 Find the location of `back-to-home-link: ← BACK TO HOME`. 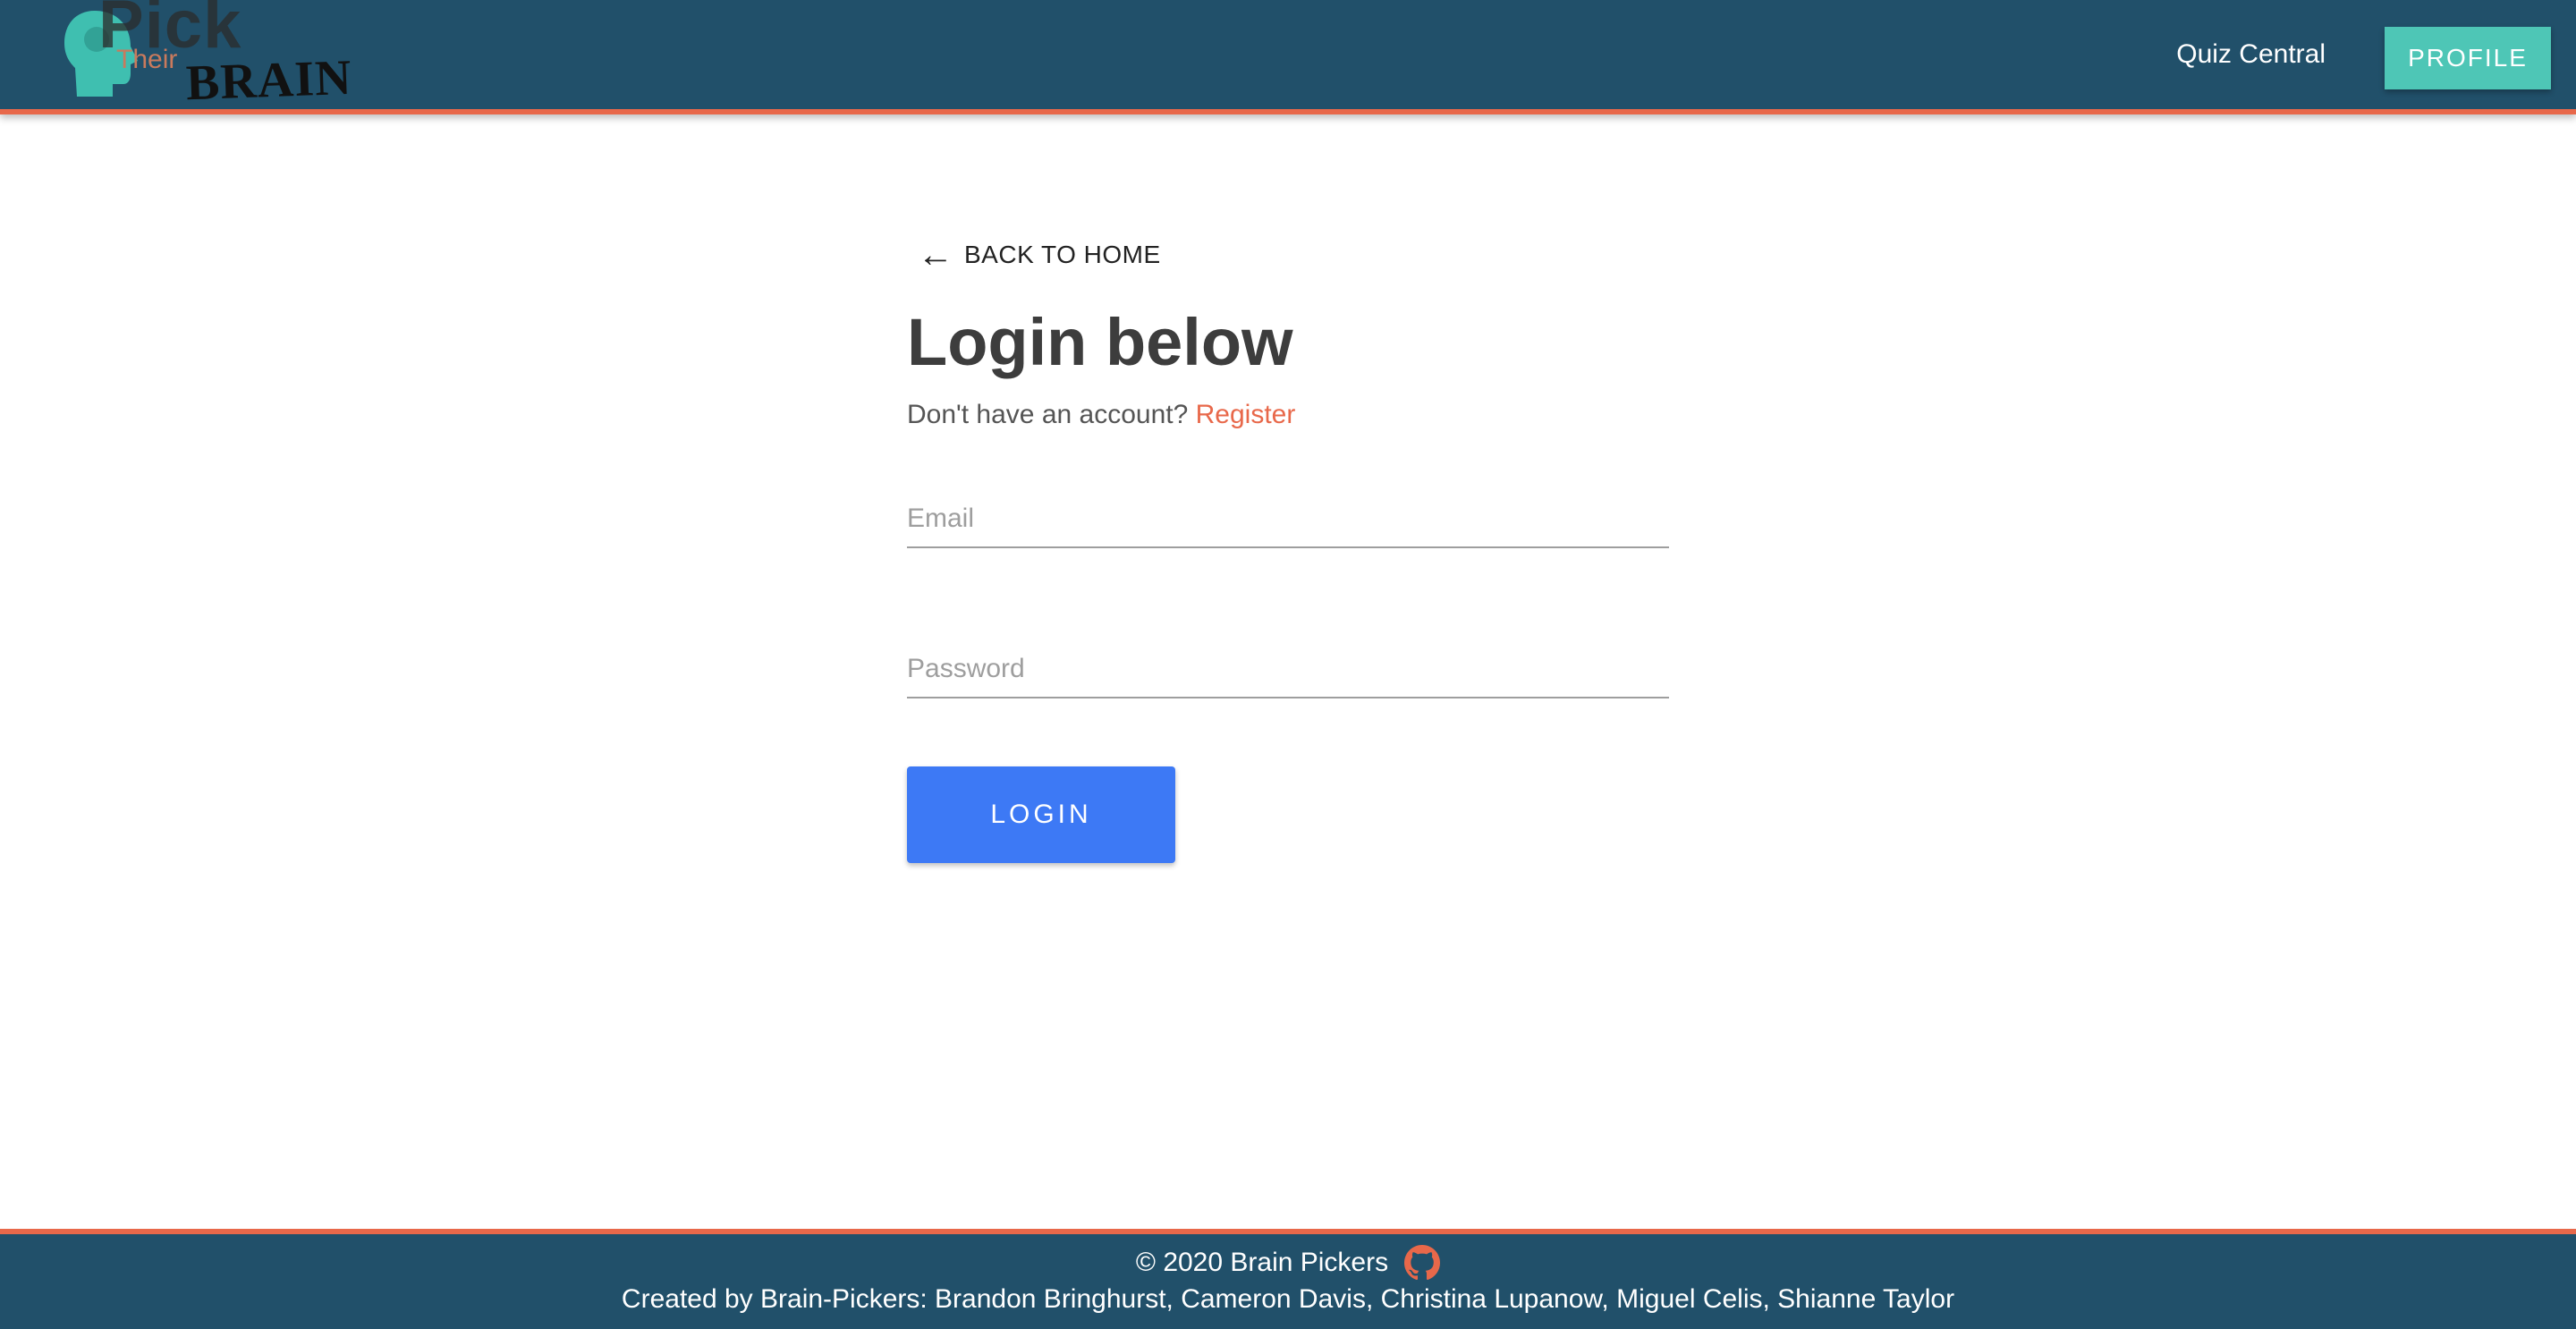

back-to-home-link: ← BACK TO HOME is located at coordinates (1288, 255).